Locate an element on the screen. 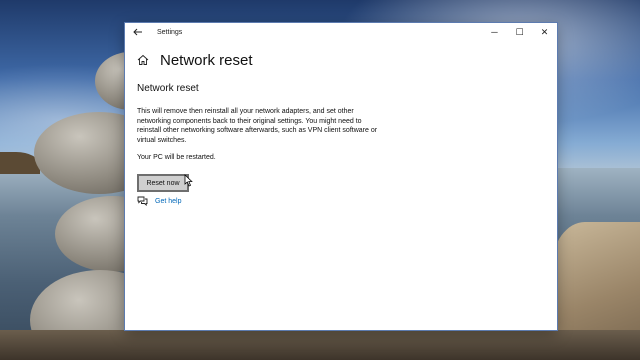 This screenshot has height=360, width=640. minimize-icon: ─ is located at coordinates (494, 32).